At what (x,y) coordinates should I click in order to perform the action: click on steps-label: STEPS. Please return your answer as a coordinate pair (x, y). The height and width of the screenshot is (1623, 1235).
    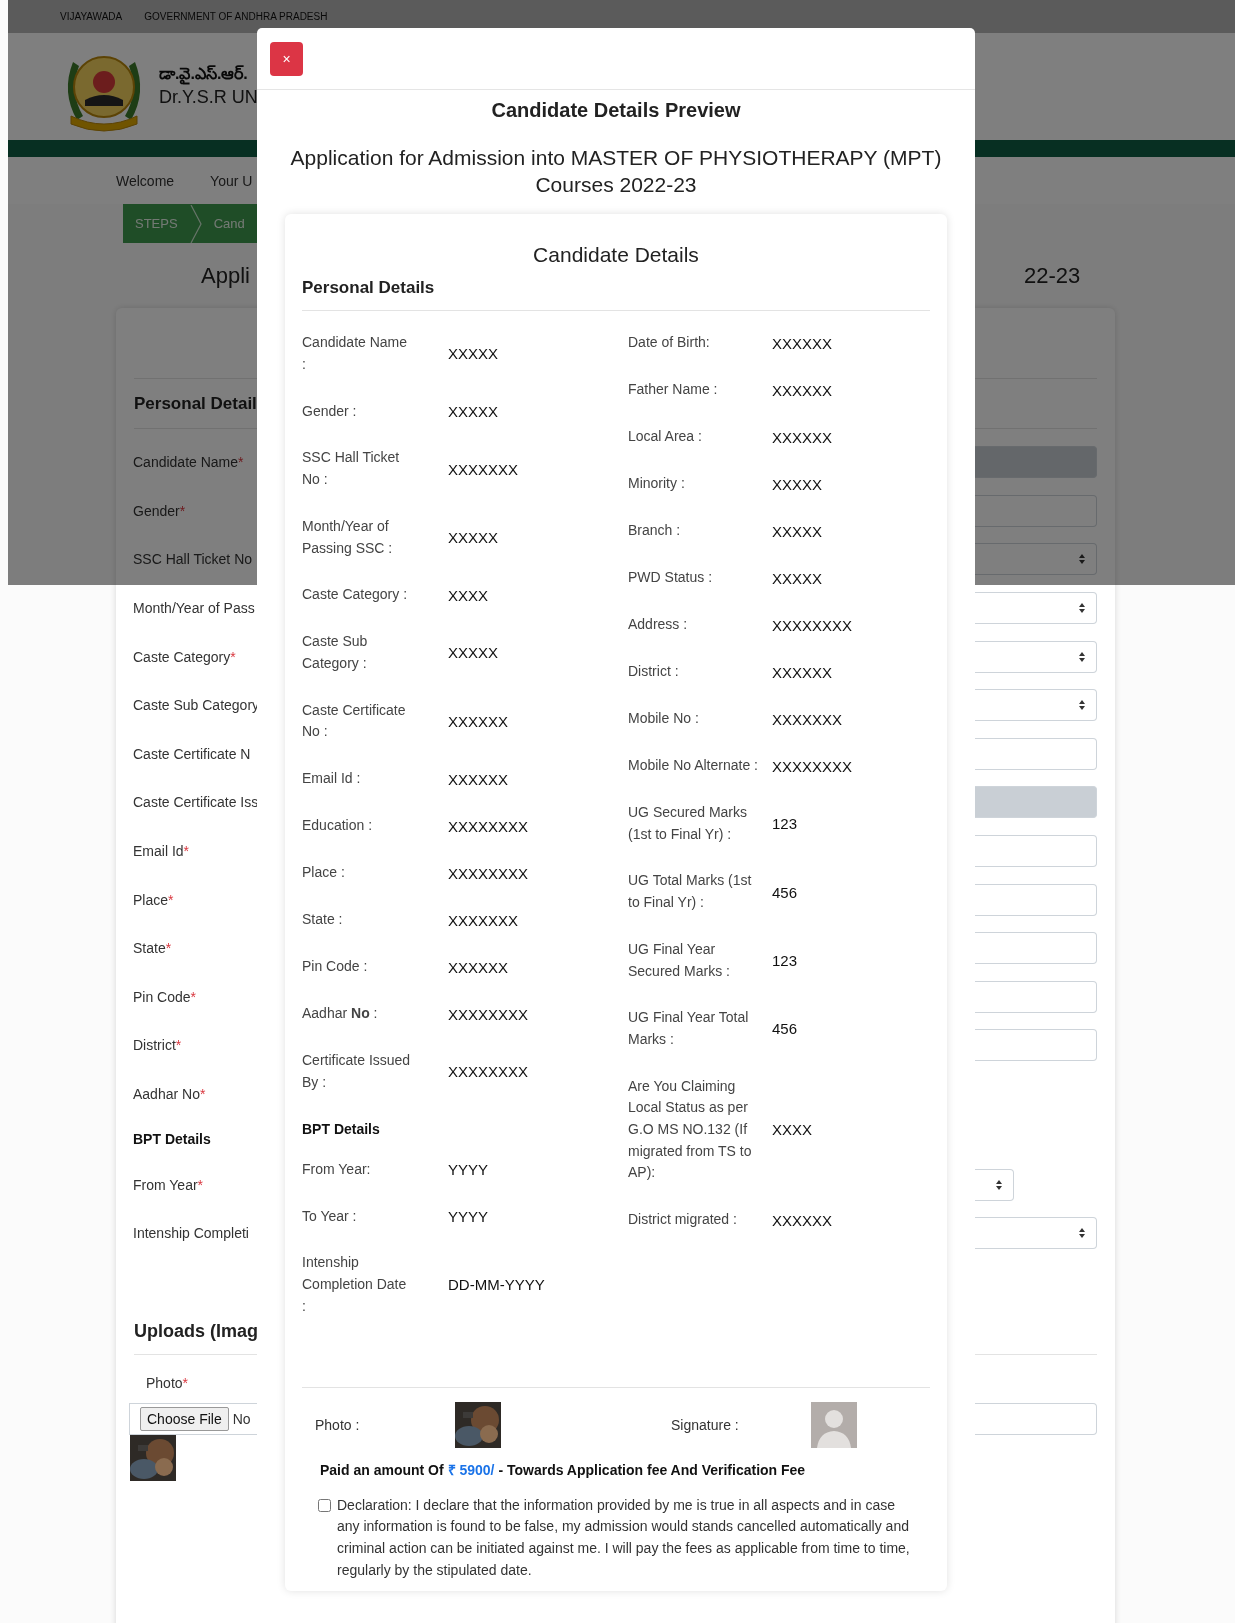
    Looking at the image, I should click on (156, 223).